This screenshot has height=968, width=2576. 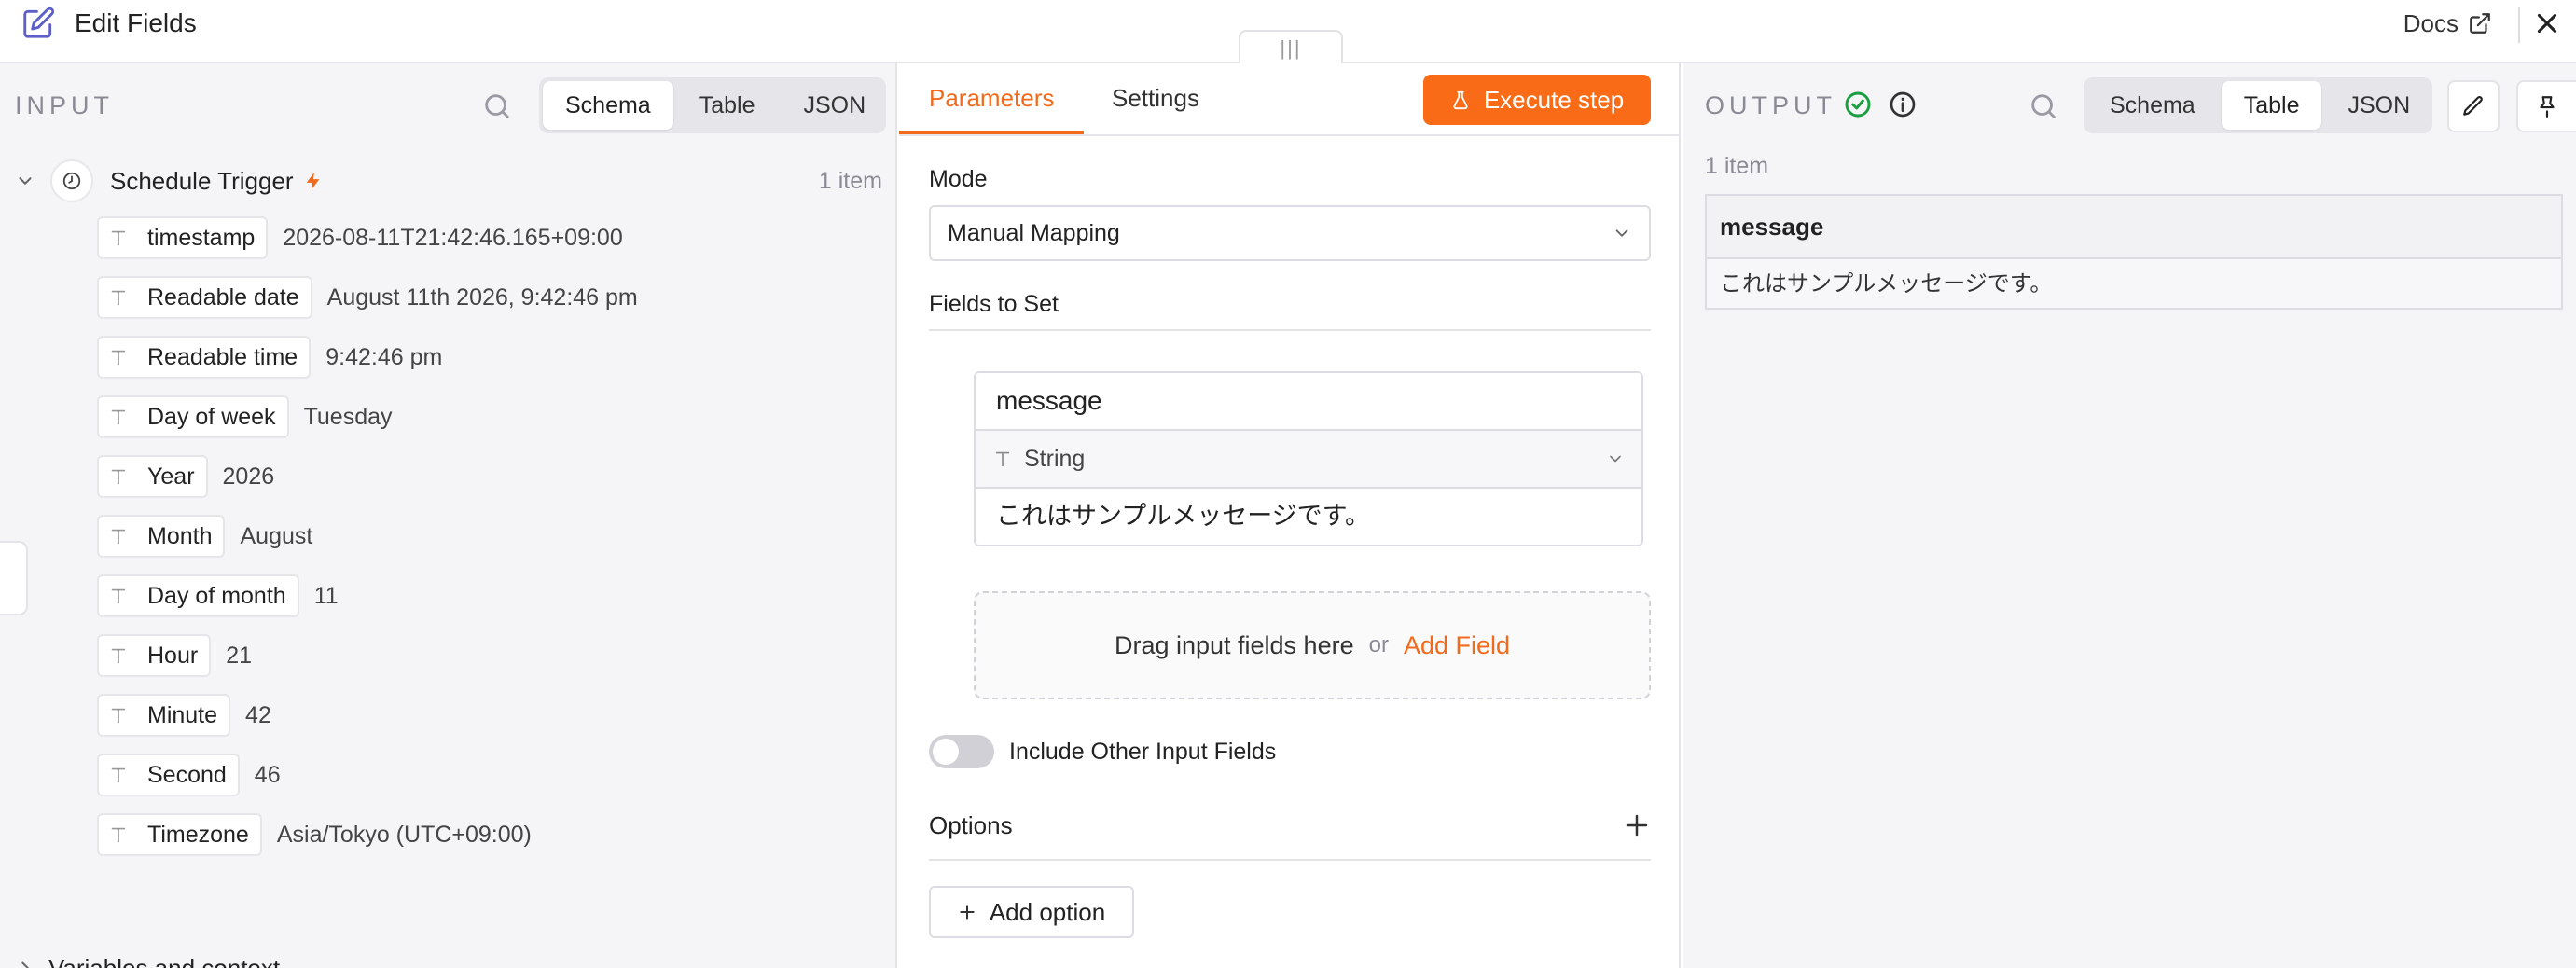 What do you see at coordinates (152, 477) in the screenshot?
I see `field-chip: Year` at bounding box center [152, 477].